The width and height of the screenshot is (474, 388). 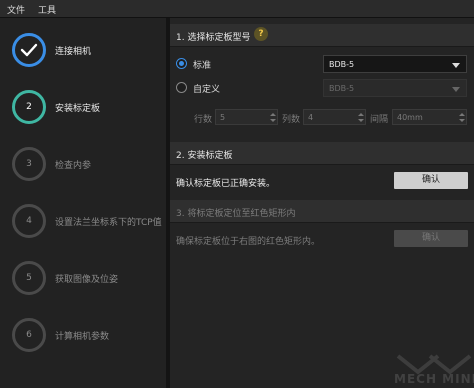 What do you see at coordinates (213, 38) in the screenshot?
I see `section-1-title: 1. 选择标定板型号` at bounding box center [213, 38].